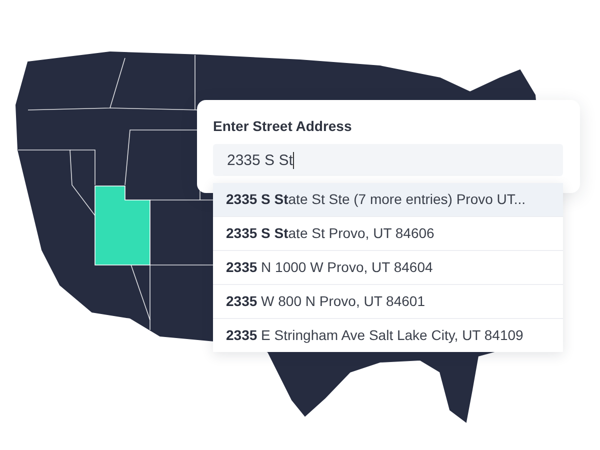 The height and width of the screenshot is (450, 600). I want to click on text-cursor-icon, so click(293, 160).